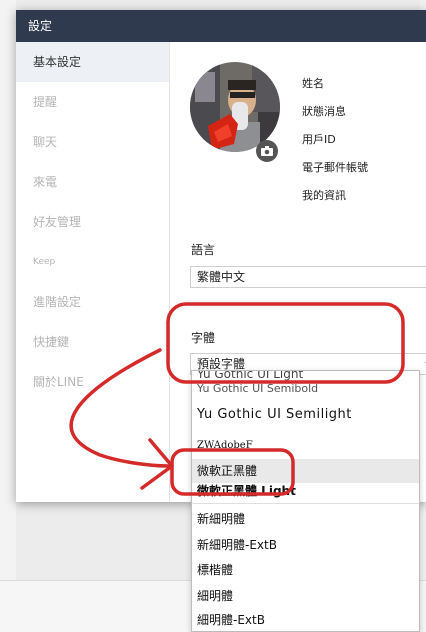  I want to click on sidebar-item-notifications: 提醒, so click(92, 102).